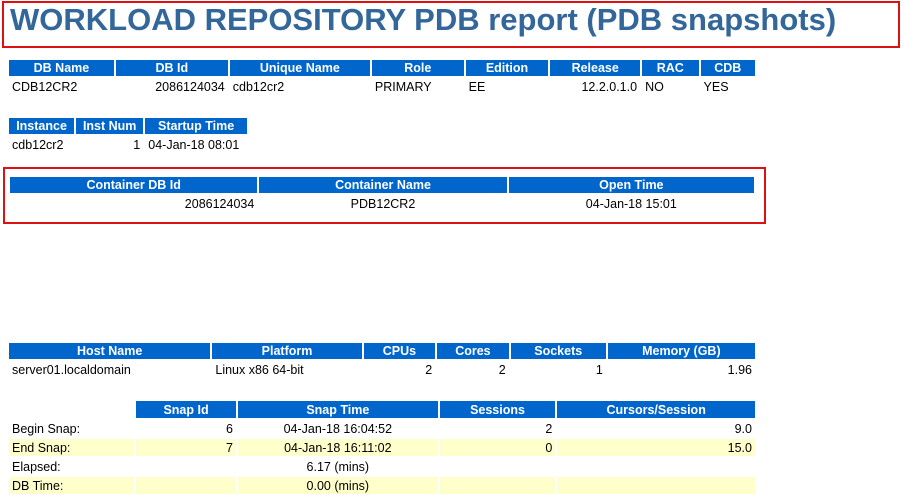  I want to click on col-memory: Memory (GB), so click(681, 351).